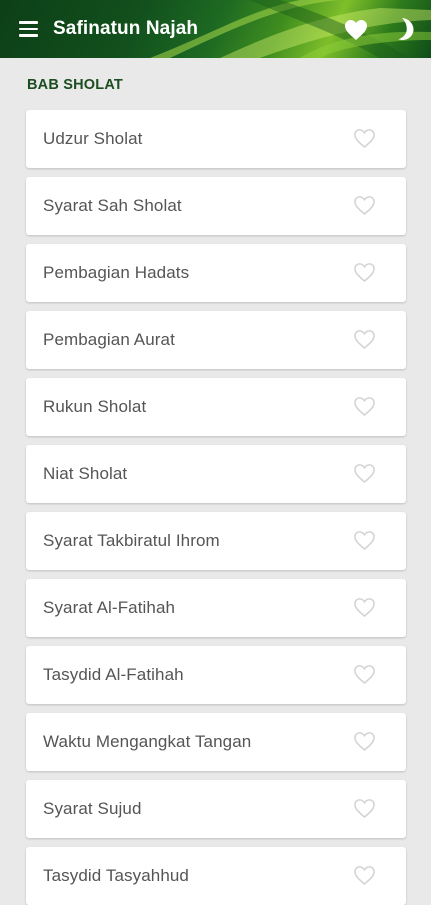 This screenshot has width=431, height=905. Describe the element at coordinates (216, 675) in the screenshot. I see `list-item: Tasydid Al-Fatihah` at that location.